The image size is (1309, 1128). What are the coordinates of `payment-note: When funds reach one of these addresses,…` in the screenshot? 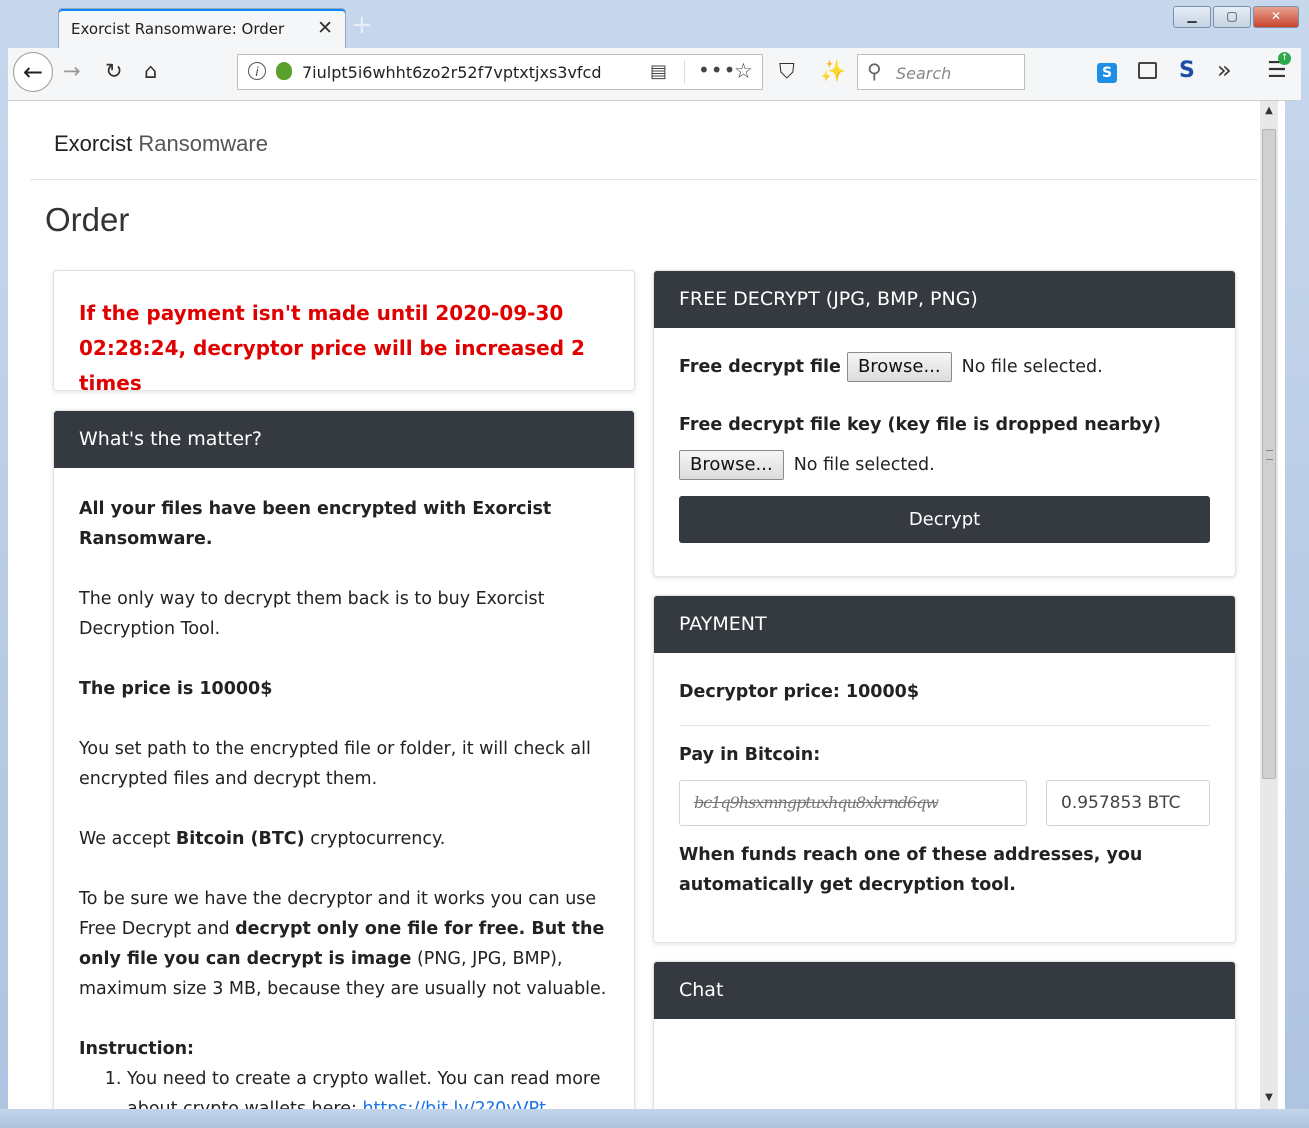 It's located at (911, 870).